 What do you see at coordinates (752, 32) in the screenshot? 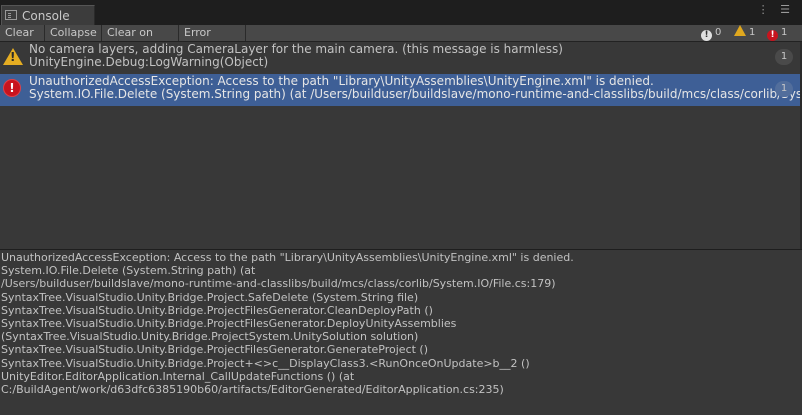
I see `warning-count: 1` at bounding box center [752, 32].